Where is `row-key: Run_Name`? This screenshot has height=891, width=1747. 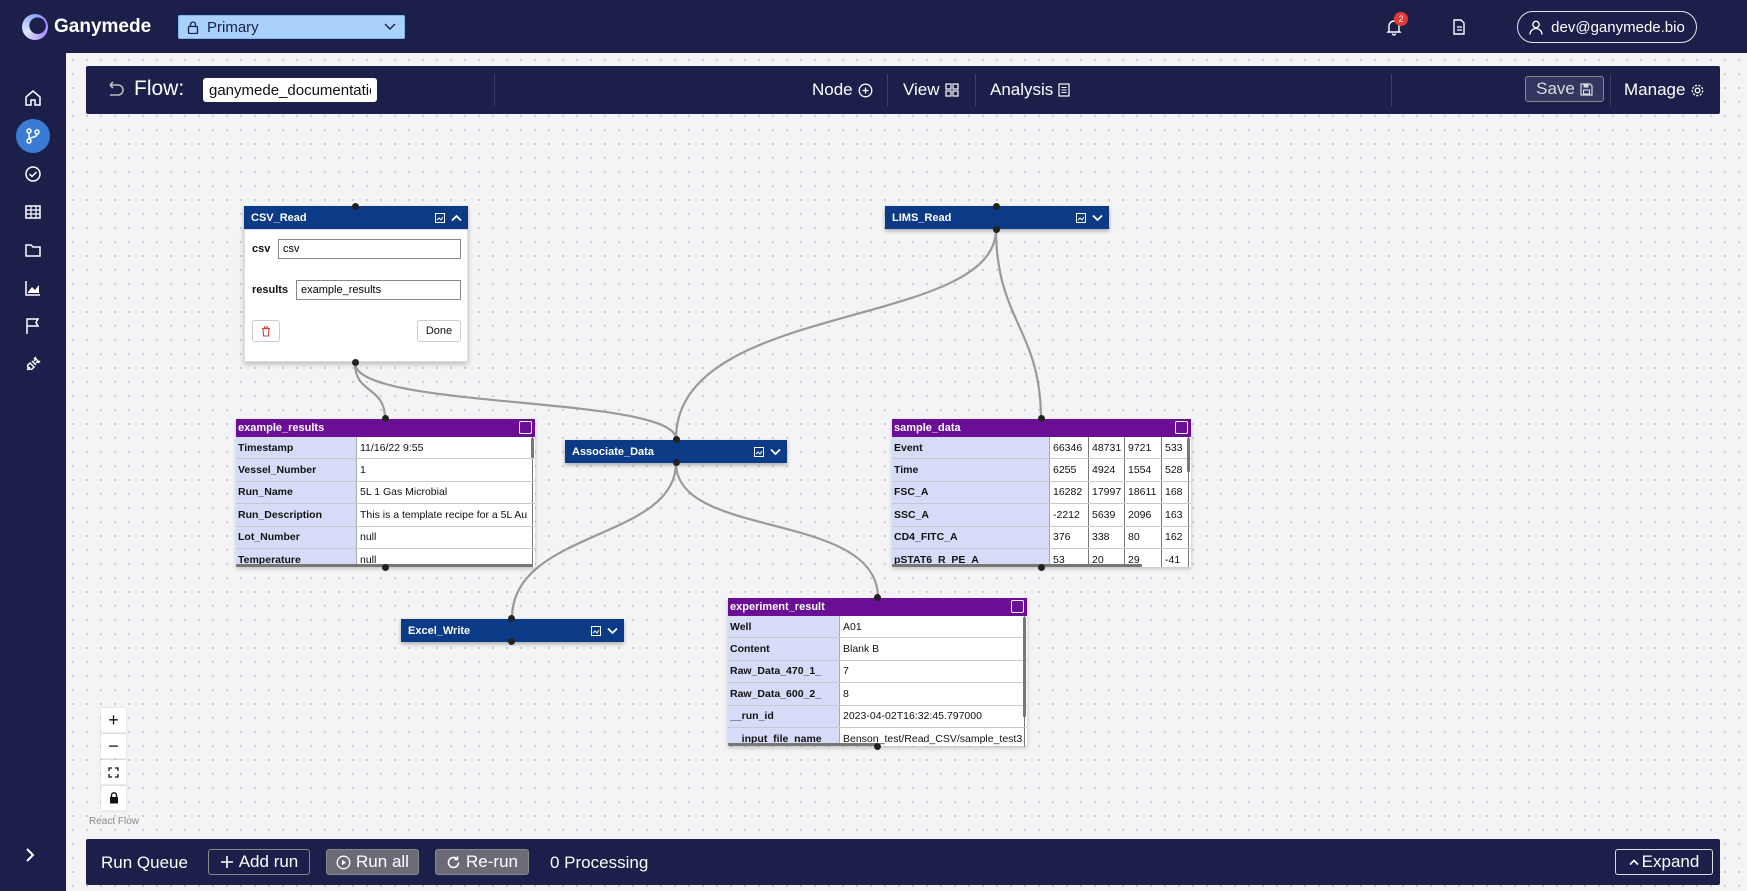
row-key: Run_Name is located at coordinates (296, 492).